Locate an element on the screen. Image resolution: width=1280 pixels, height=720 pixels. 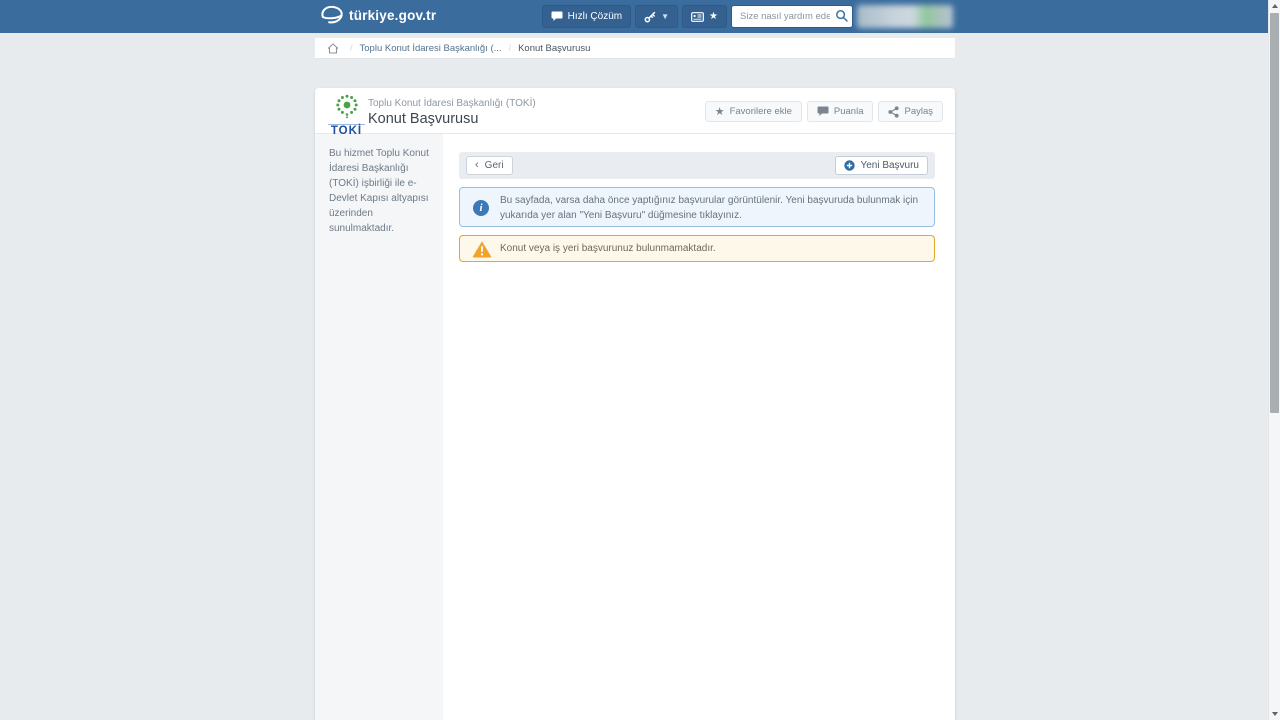
rate-button: Puanla is located at coordinates (840, 111).